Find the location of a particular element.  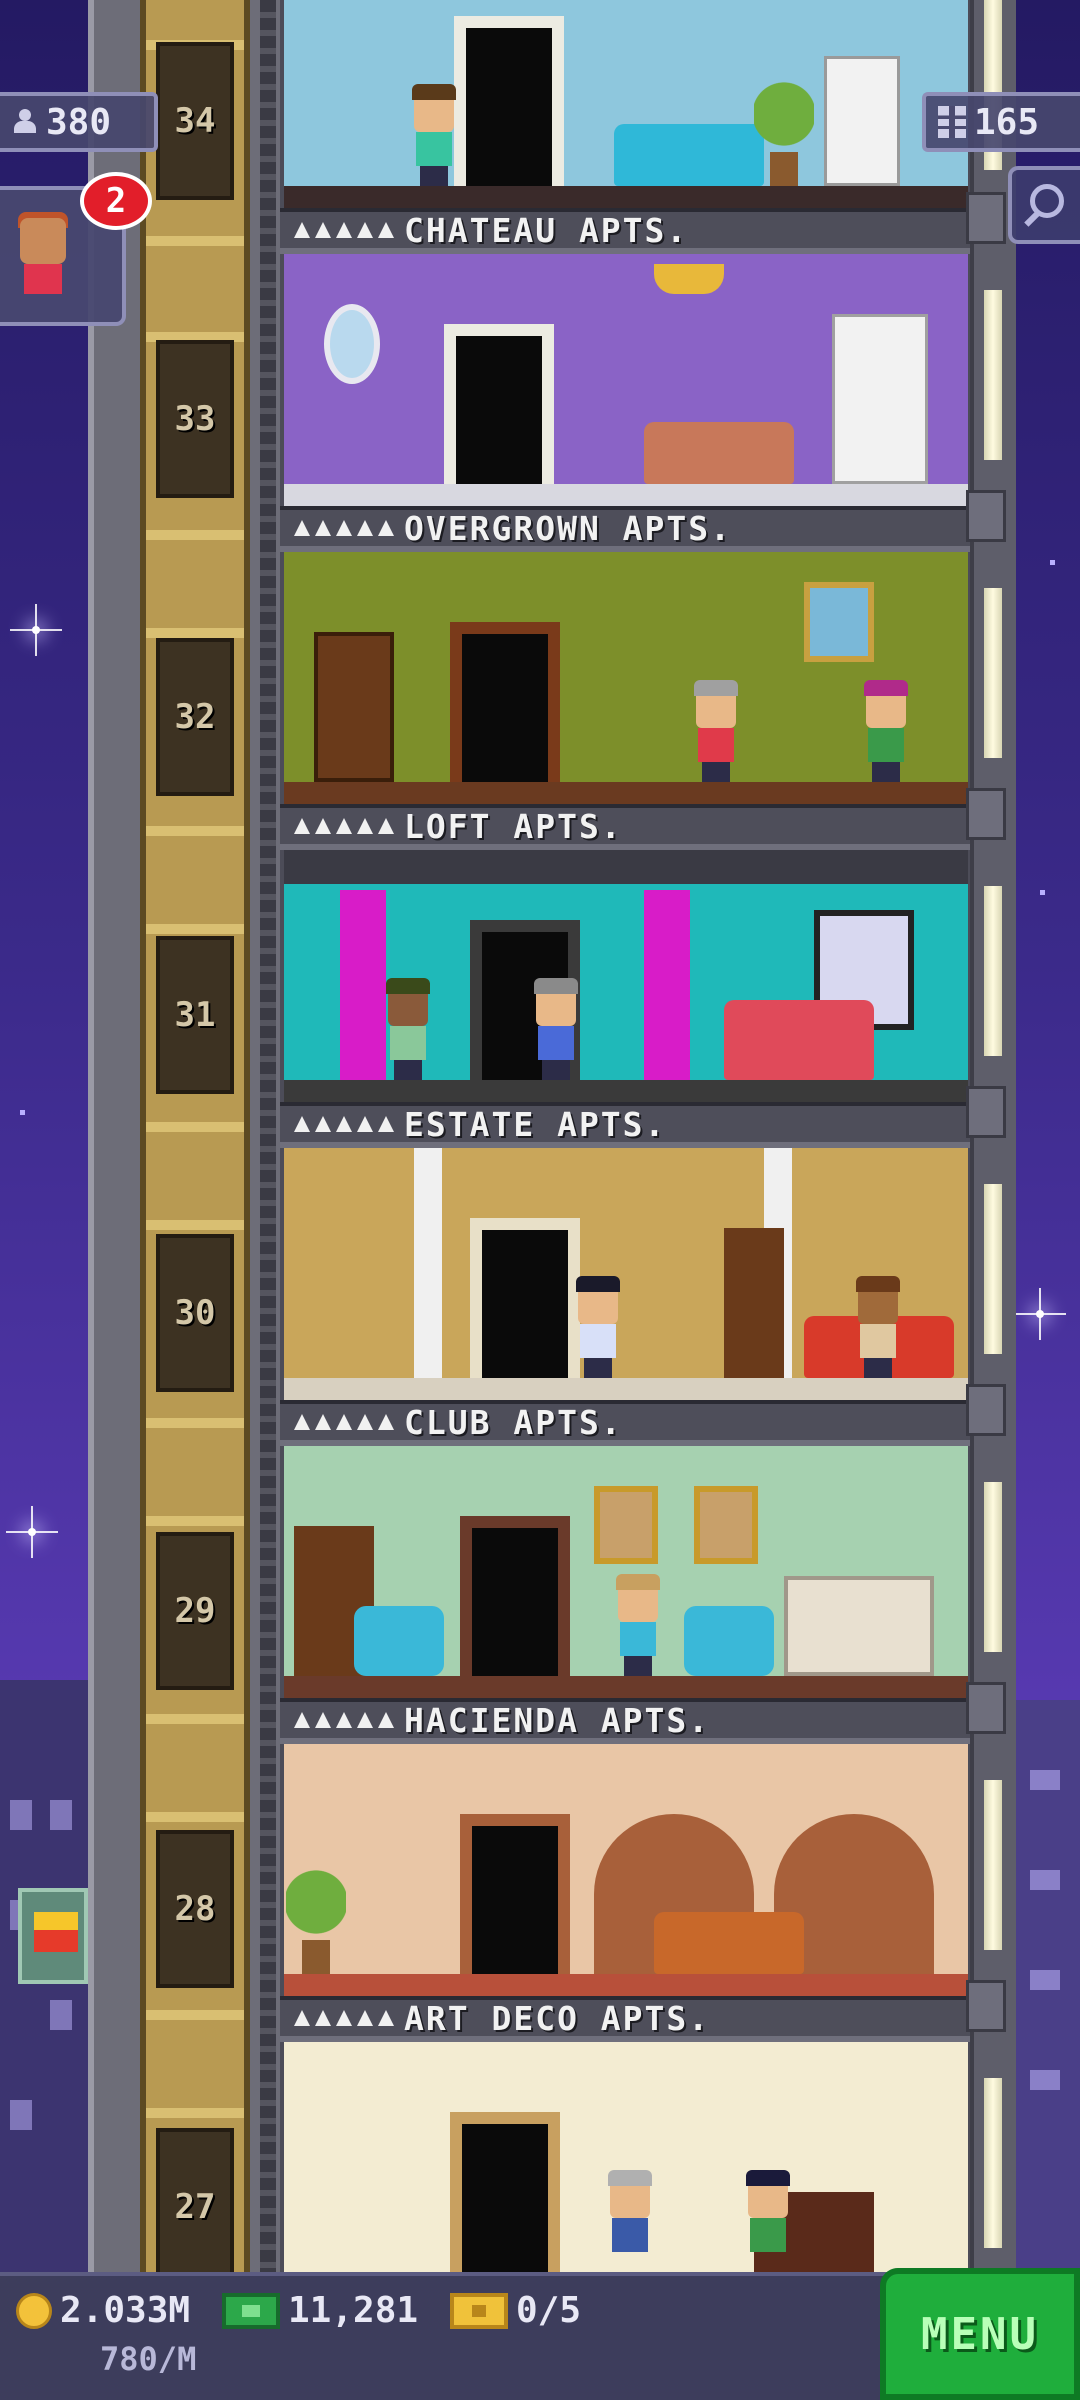

floor-name: CLUB APTS. is located at coordinates (513, 1422).